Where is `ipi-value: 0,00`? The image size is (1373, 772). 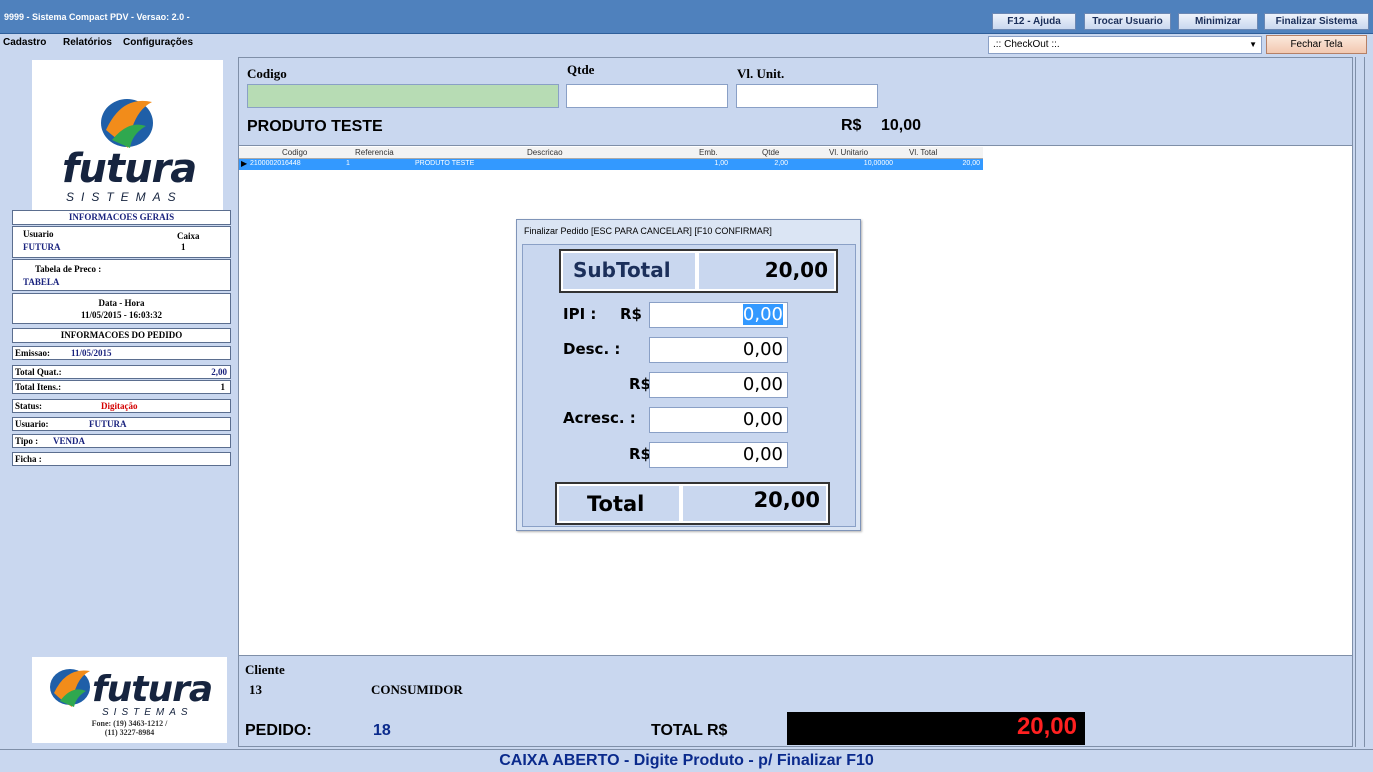
ipi-value: 0,00 is located at coordinates (762, 314).